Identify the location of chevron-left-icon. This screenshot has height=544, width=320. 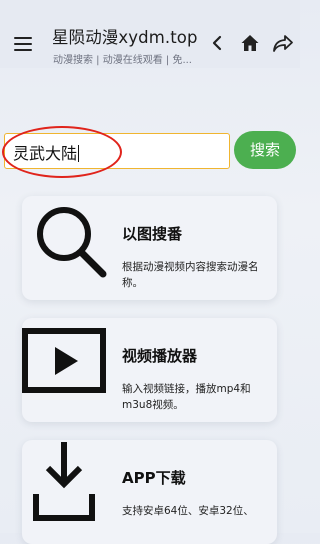
(217, 43).